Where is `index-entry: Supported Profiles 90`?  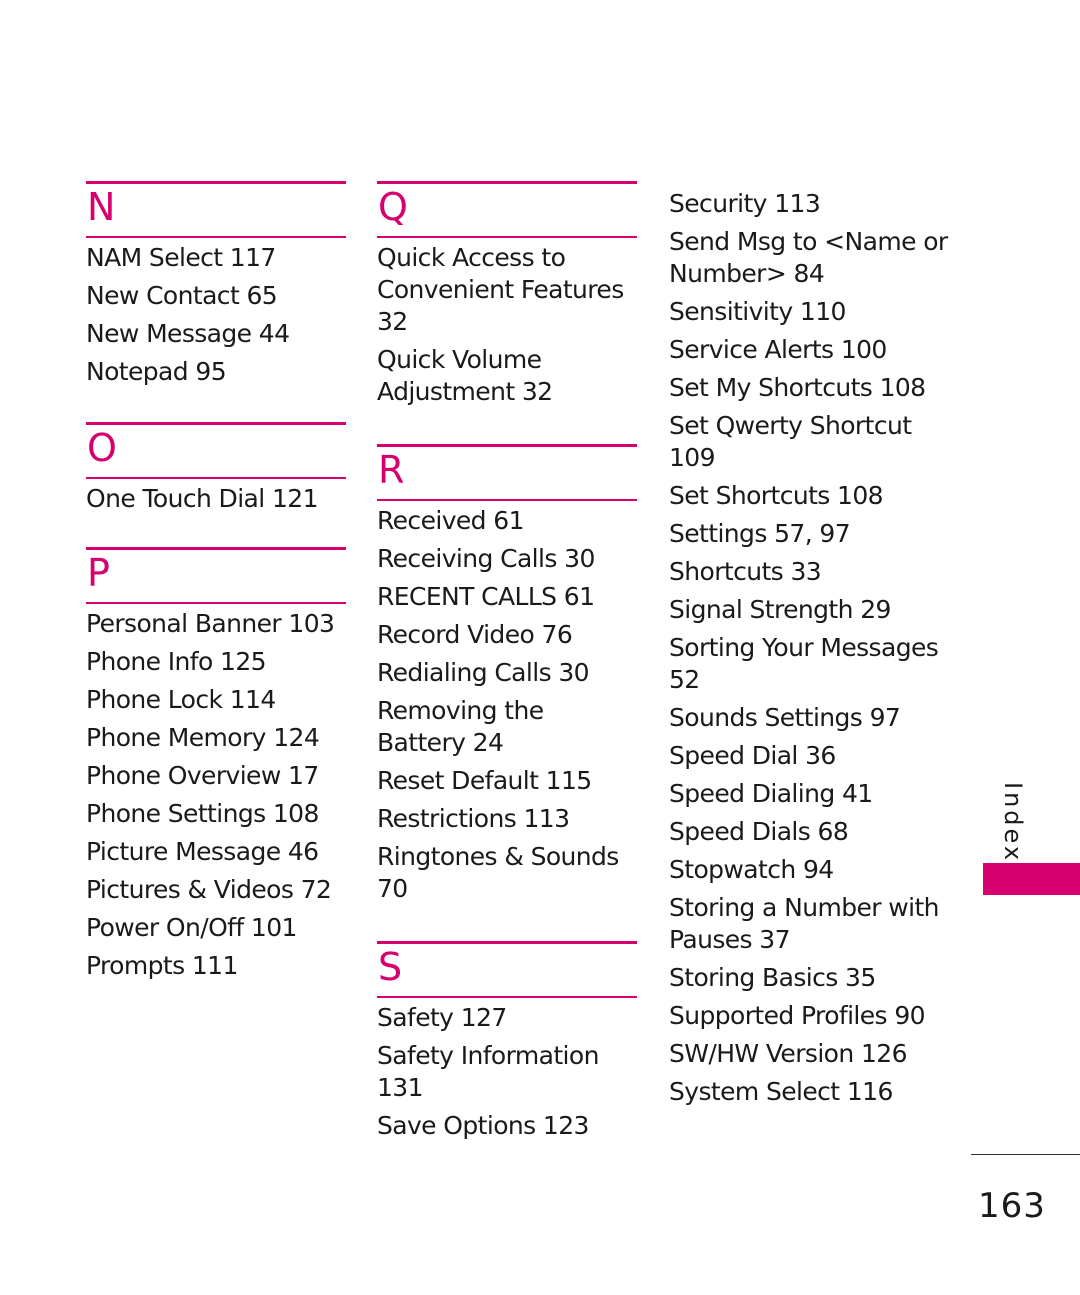 index-entry: Supported Profiles 90 is located at coordinates (797, 1015).